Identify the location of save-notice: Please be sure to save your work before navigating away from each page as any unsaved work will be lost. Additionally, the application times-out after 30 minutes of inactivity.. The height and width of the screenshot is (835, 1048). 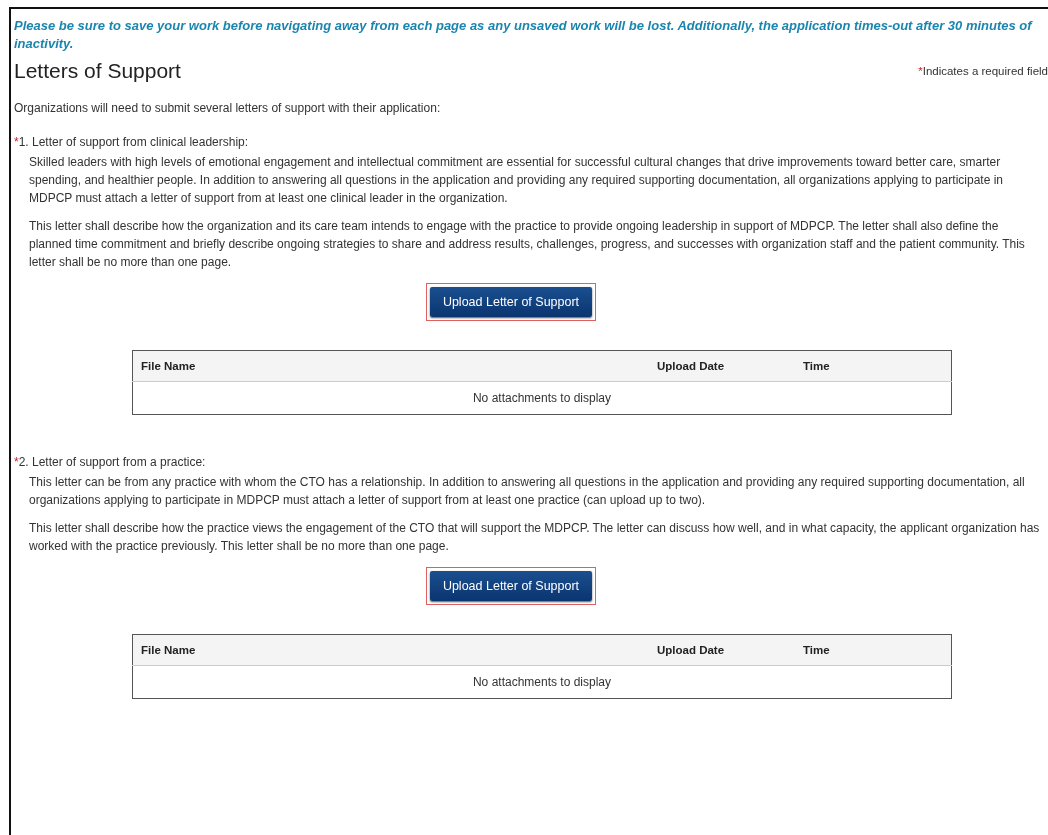
(524, 35).